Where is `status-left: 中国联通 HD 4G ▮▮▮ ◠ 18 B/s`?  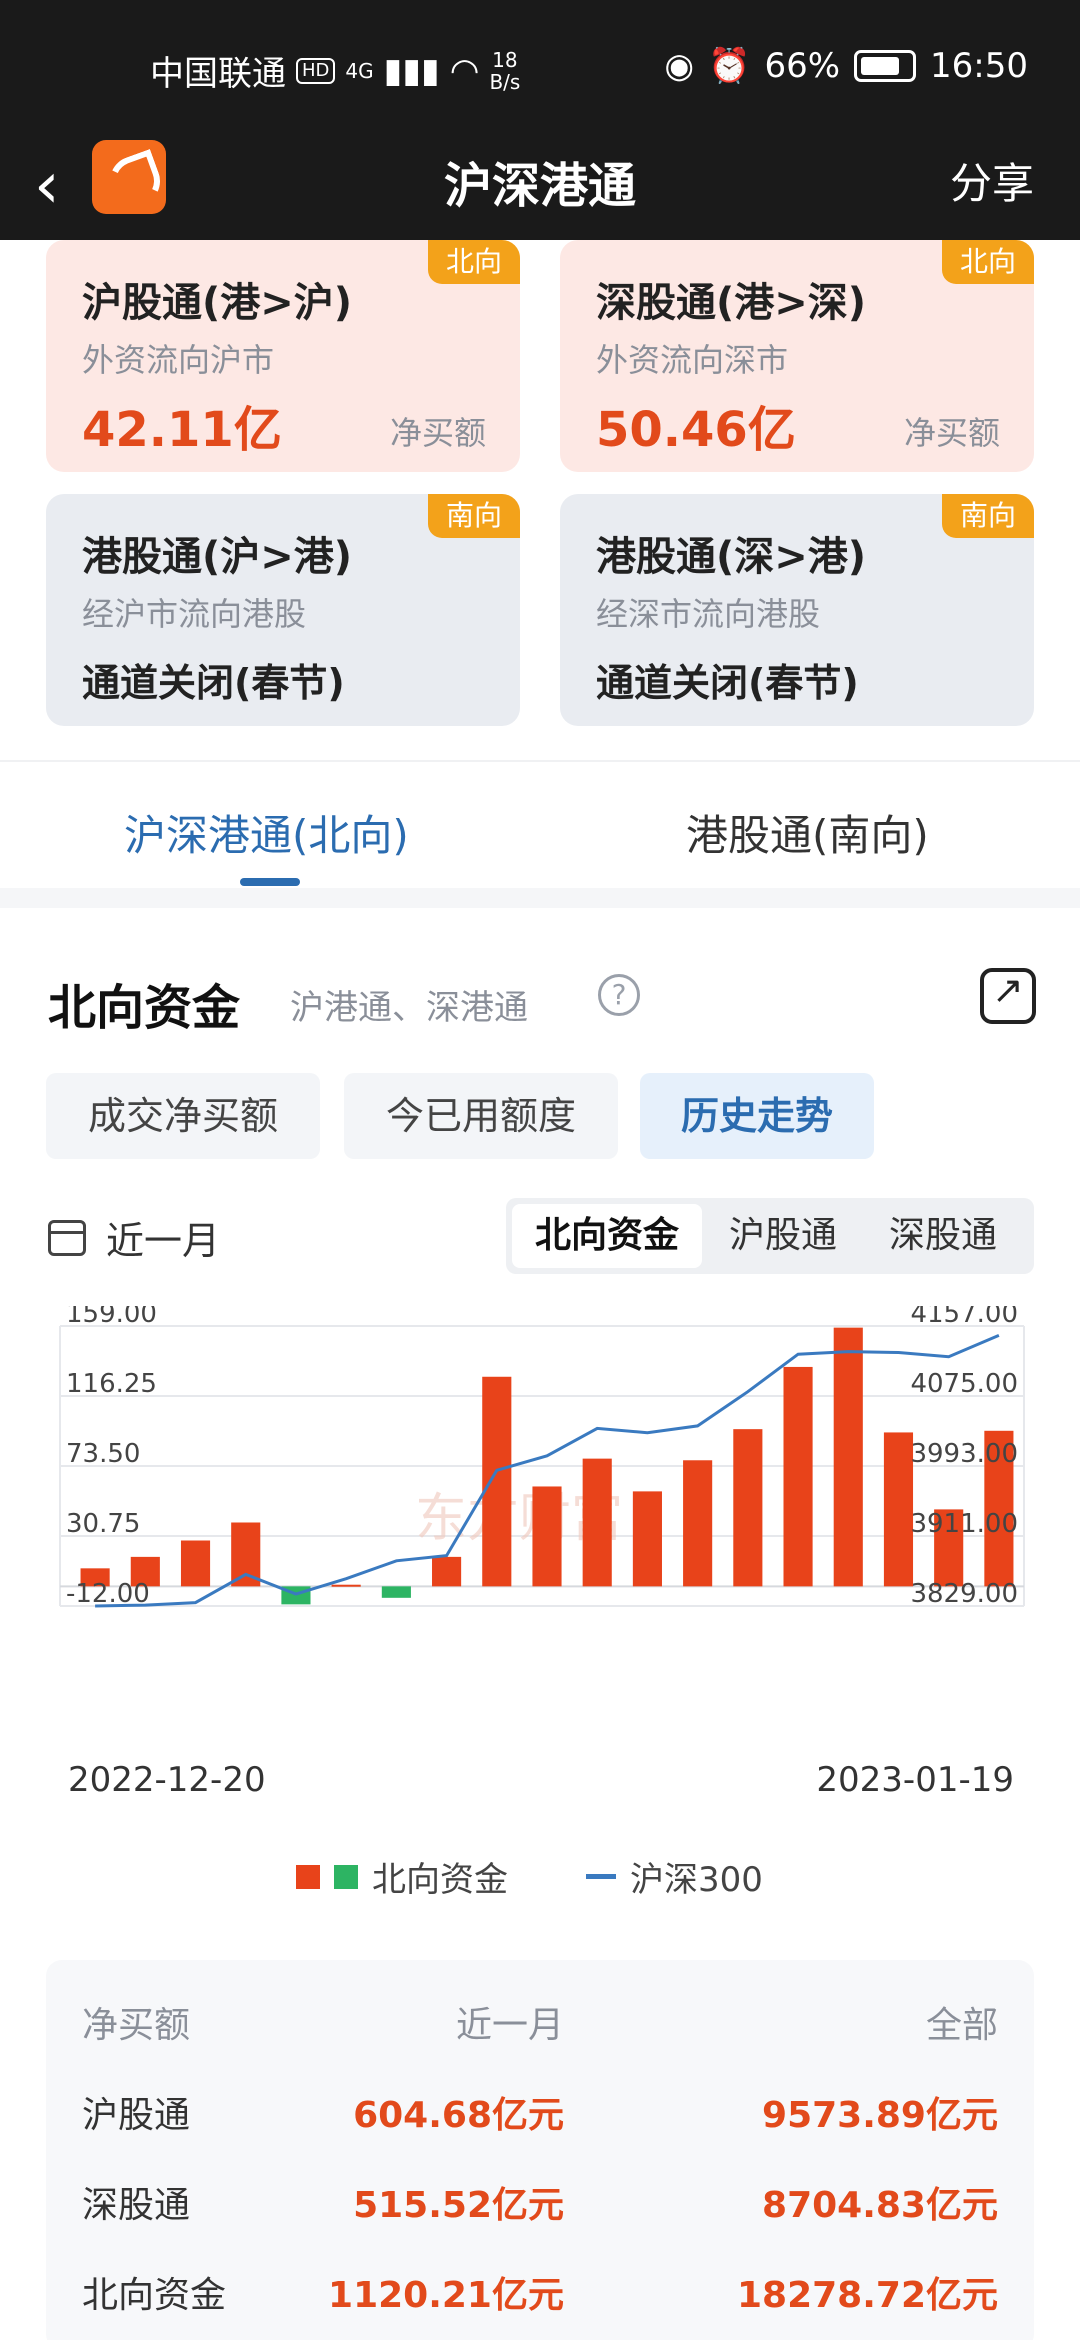 status-left: 中国联通 HD 4G ▮▮▮ ◠ 18 B/s is located at coordinates (335, 70).